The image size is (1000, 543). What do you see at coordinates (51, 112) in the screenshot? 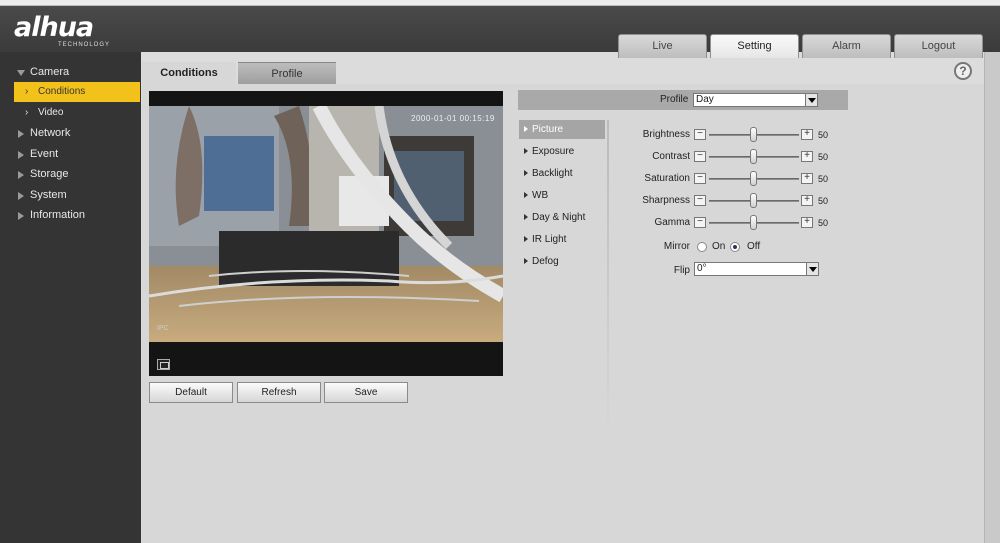
I see `sidebar-item-label: Video` at bounding box center [51, 112].